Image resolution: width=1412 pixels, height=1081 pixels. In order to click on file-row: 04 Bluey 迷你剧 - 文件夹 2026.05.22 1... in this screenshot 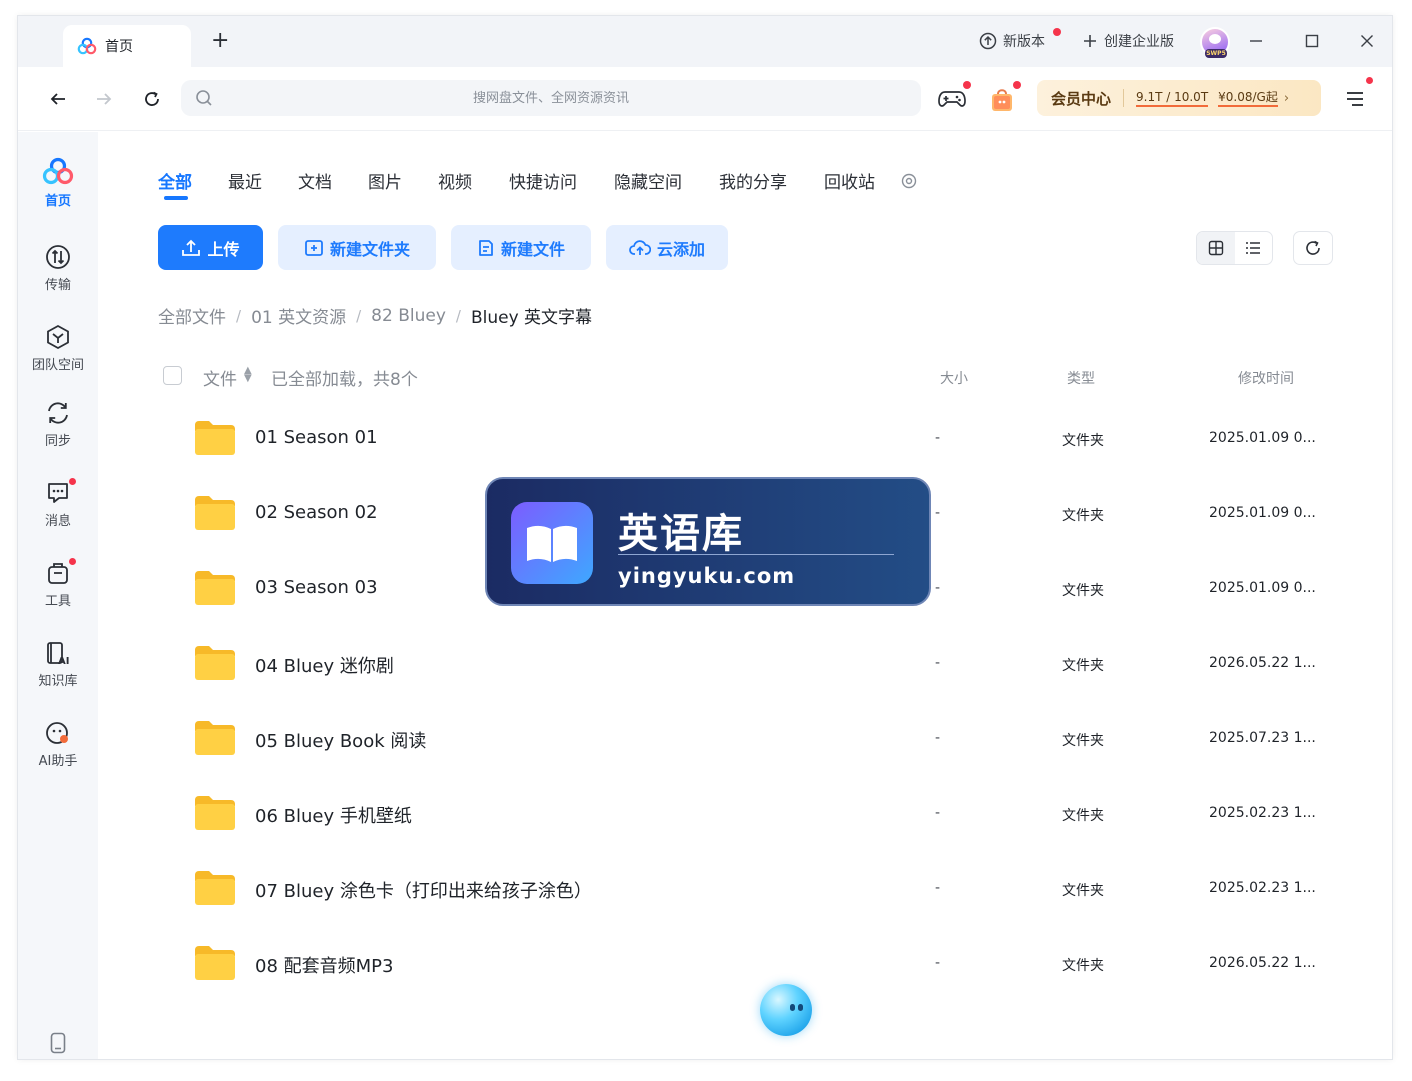, I will do `click(748, 671)`.